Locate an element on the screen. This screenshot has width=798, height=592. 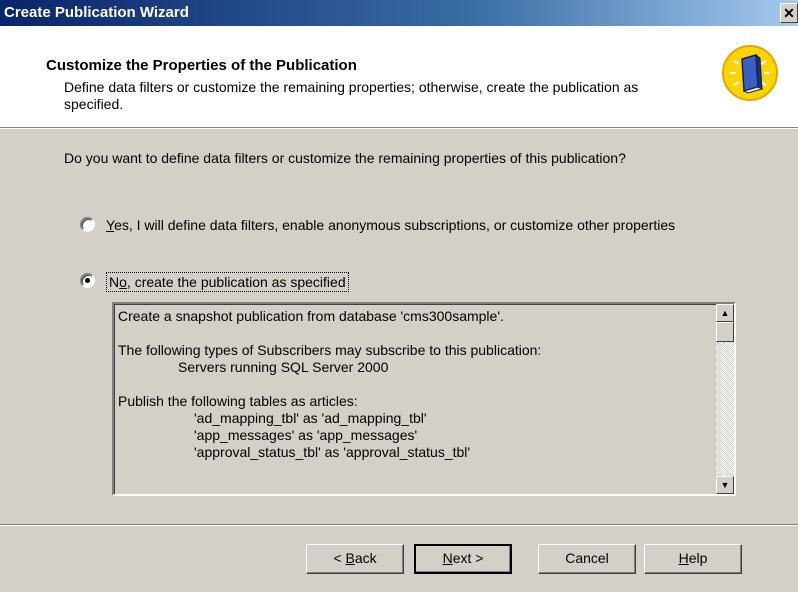
create-as-specified-radio is located at coordinates (87, 280).